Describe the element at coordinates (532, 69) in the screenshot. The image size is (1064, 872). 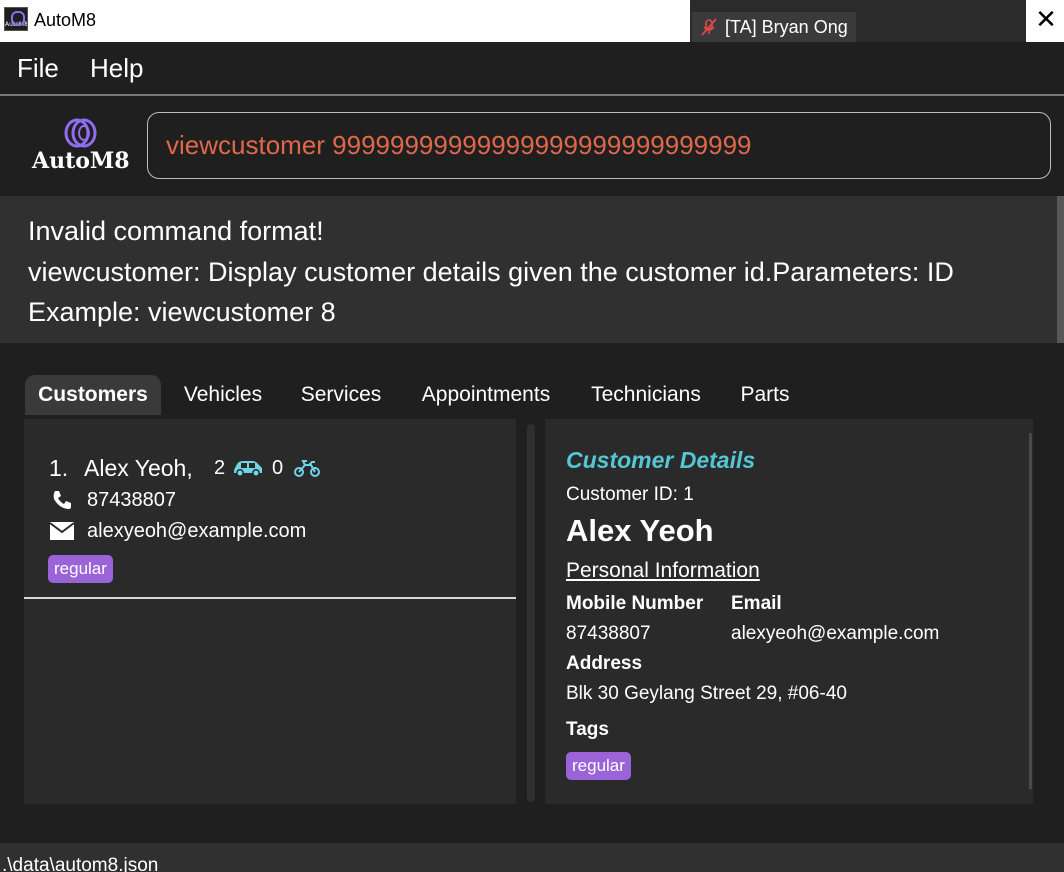
I see `menu-bar: File Help` at that location.